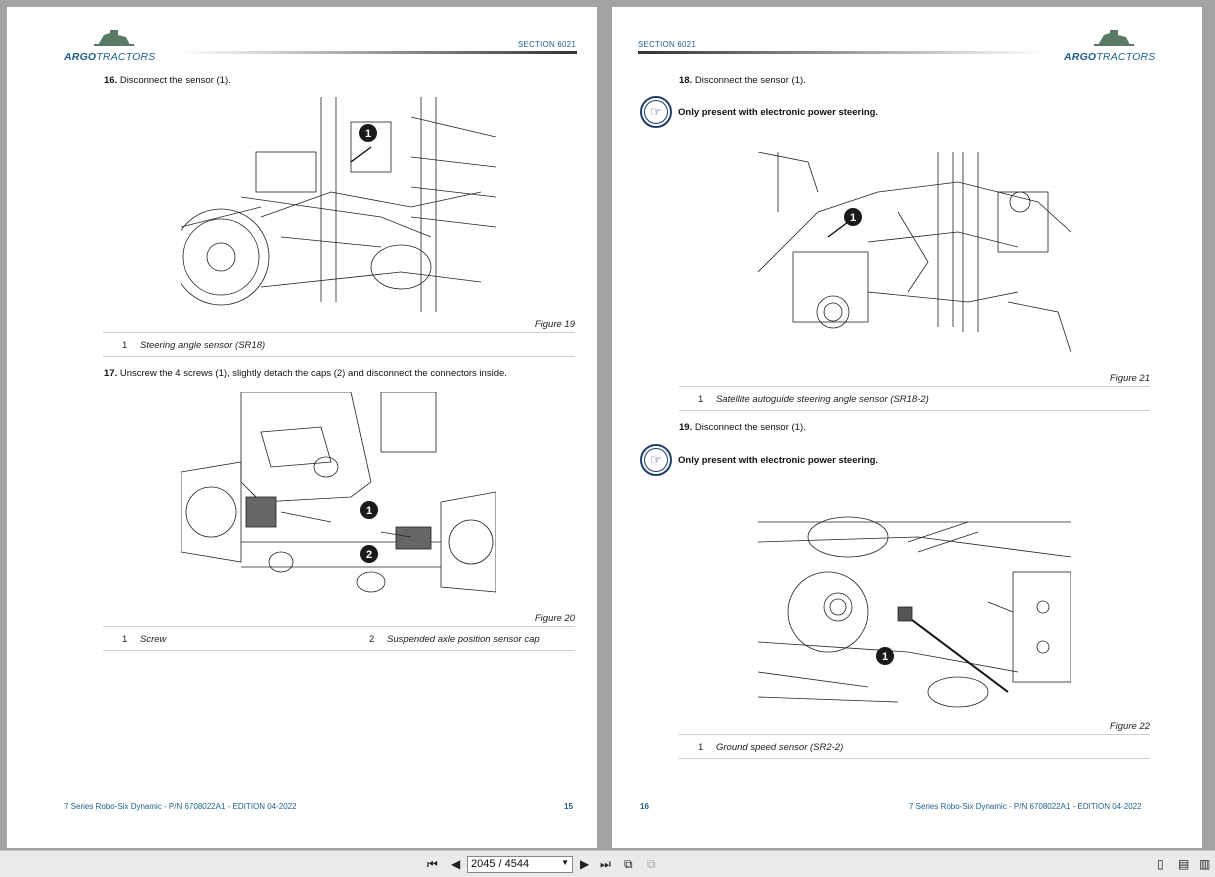 This screenshot has height=877, width=1215. I want to click on figure-19-image: 1, so click(338, 204).